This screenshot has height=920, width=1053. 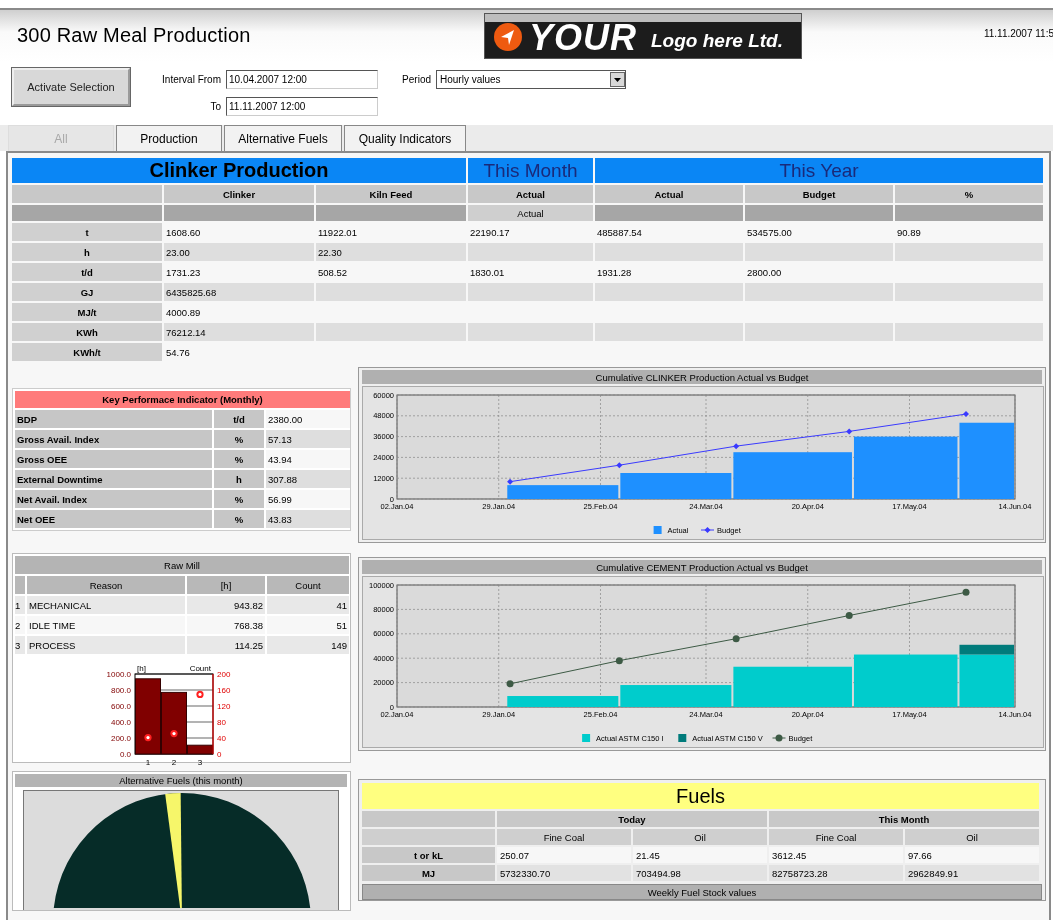 I want to click on table-cell, so click(x=20, y=585).